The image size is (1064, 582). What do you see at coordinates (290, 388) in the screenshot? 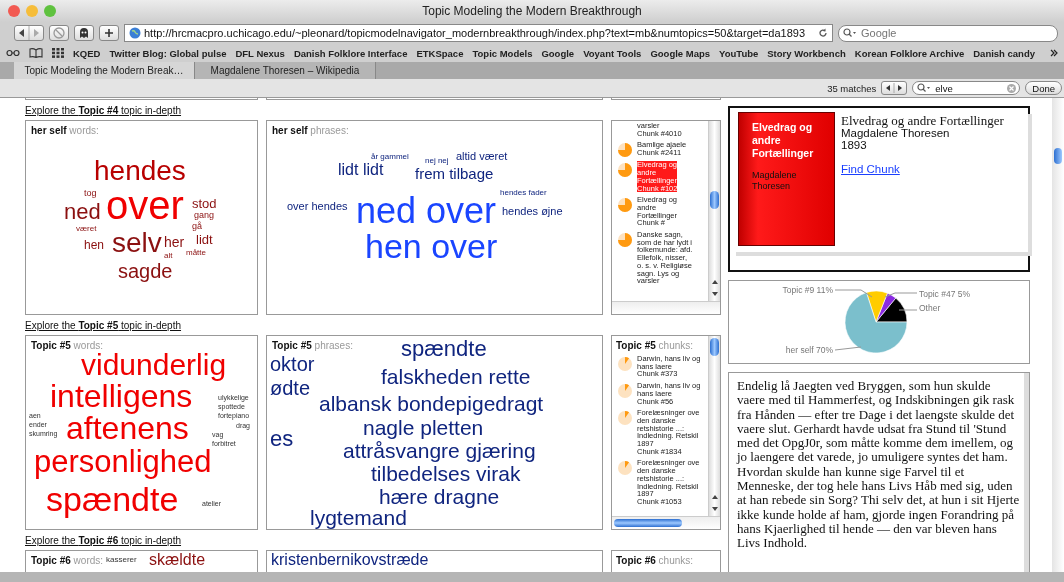
I see `cloud-phrase: ødte` at bounding box center [290, 388].